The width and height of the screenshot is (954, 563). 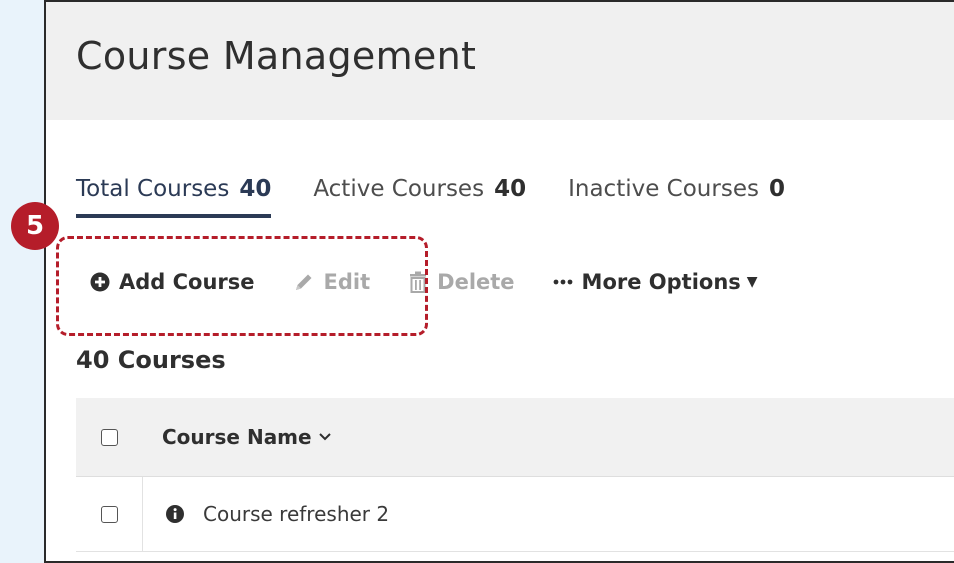 What do you see at coordinates (418, 282) in the screenshot?
I see `trash-icon` at bounding box center [418, 282].